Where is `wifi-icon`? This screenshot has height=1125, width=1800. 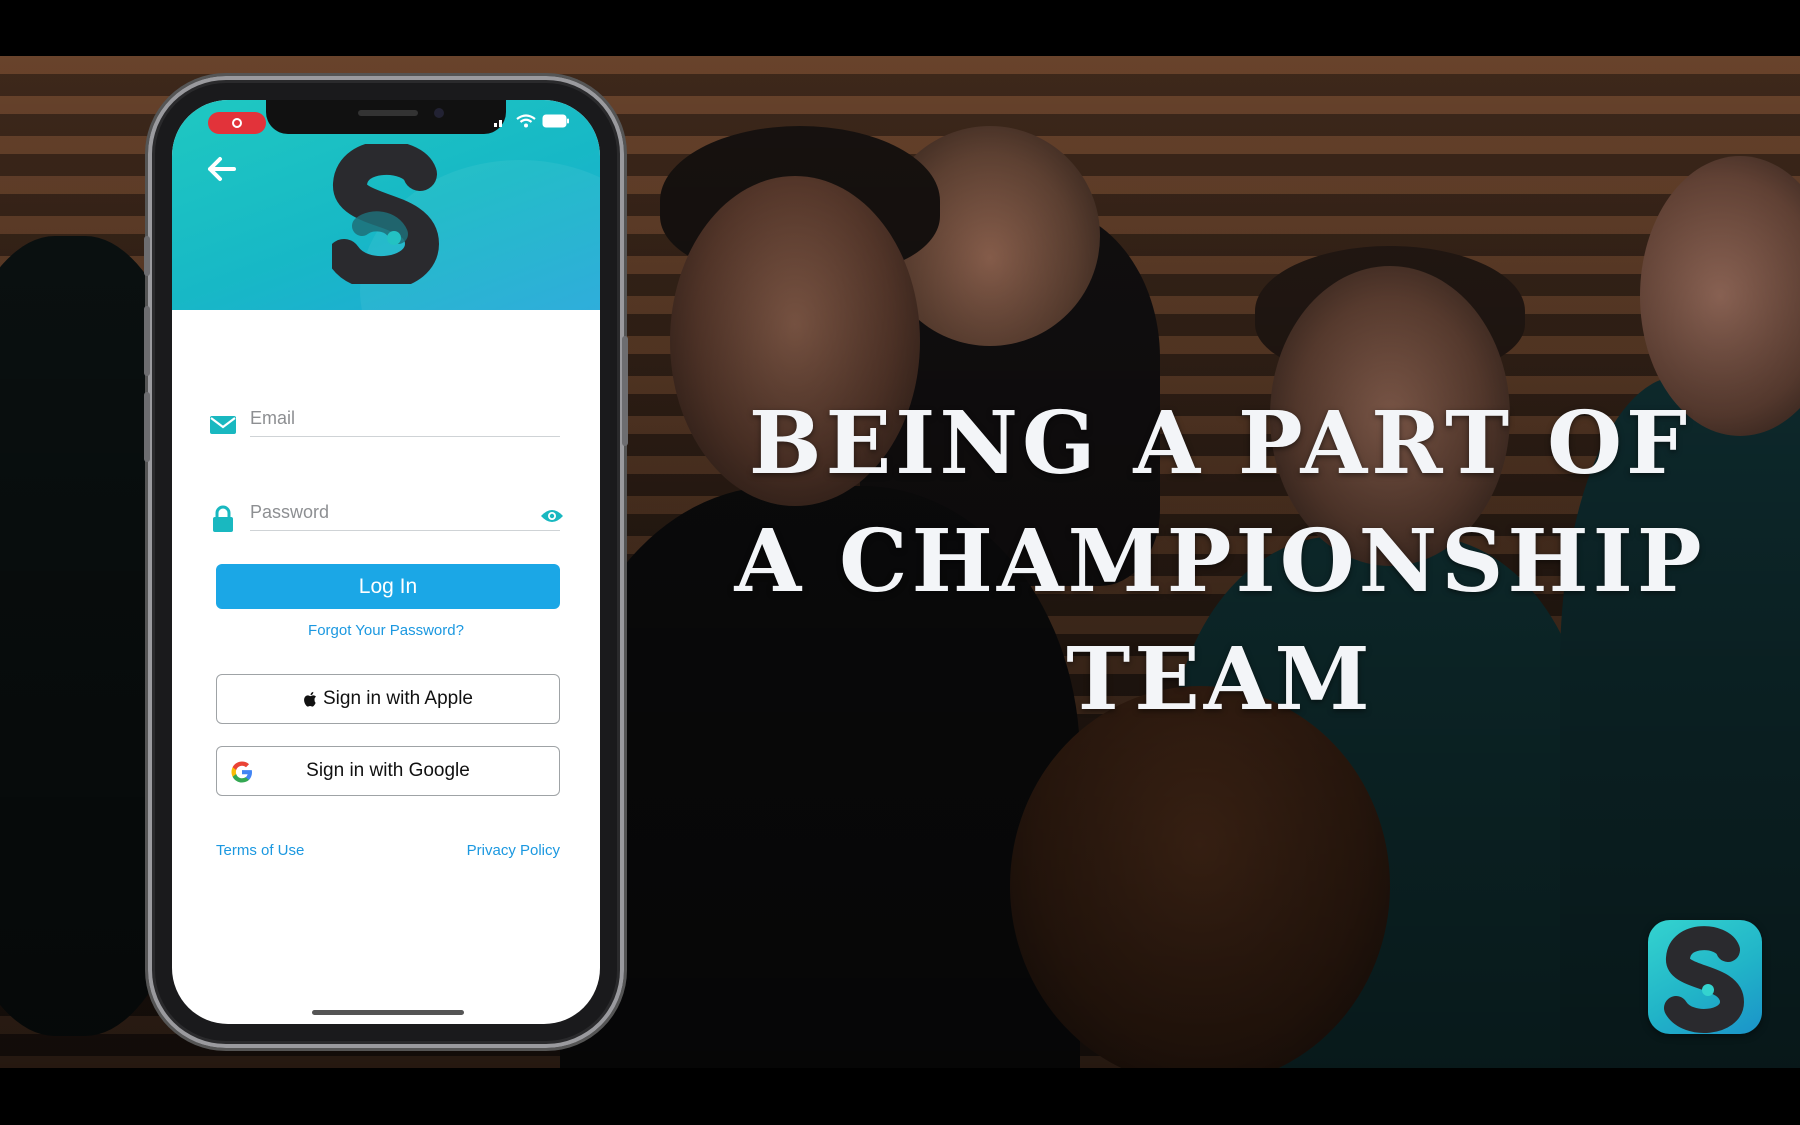
wifi-icon is located at coordinates (526, 121).